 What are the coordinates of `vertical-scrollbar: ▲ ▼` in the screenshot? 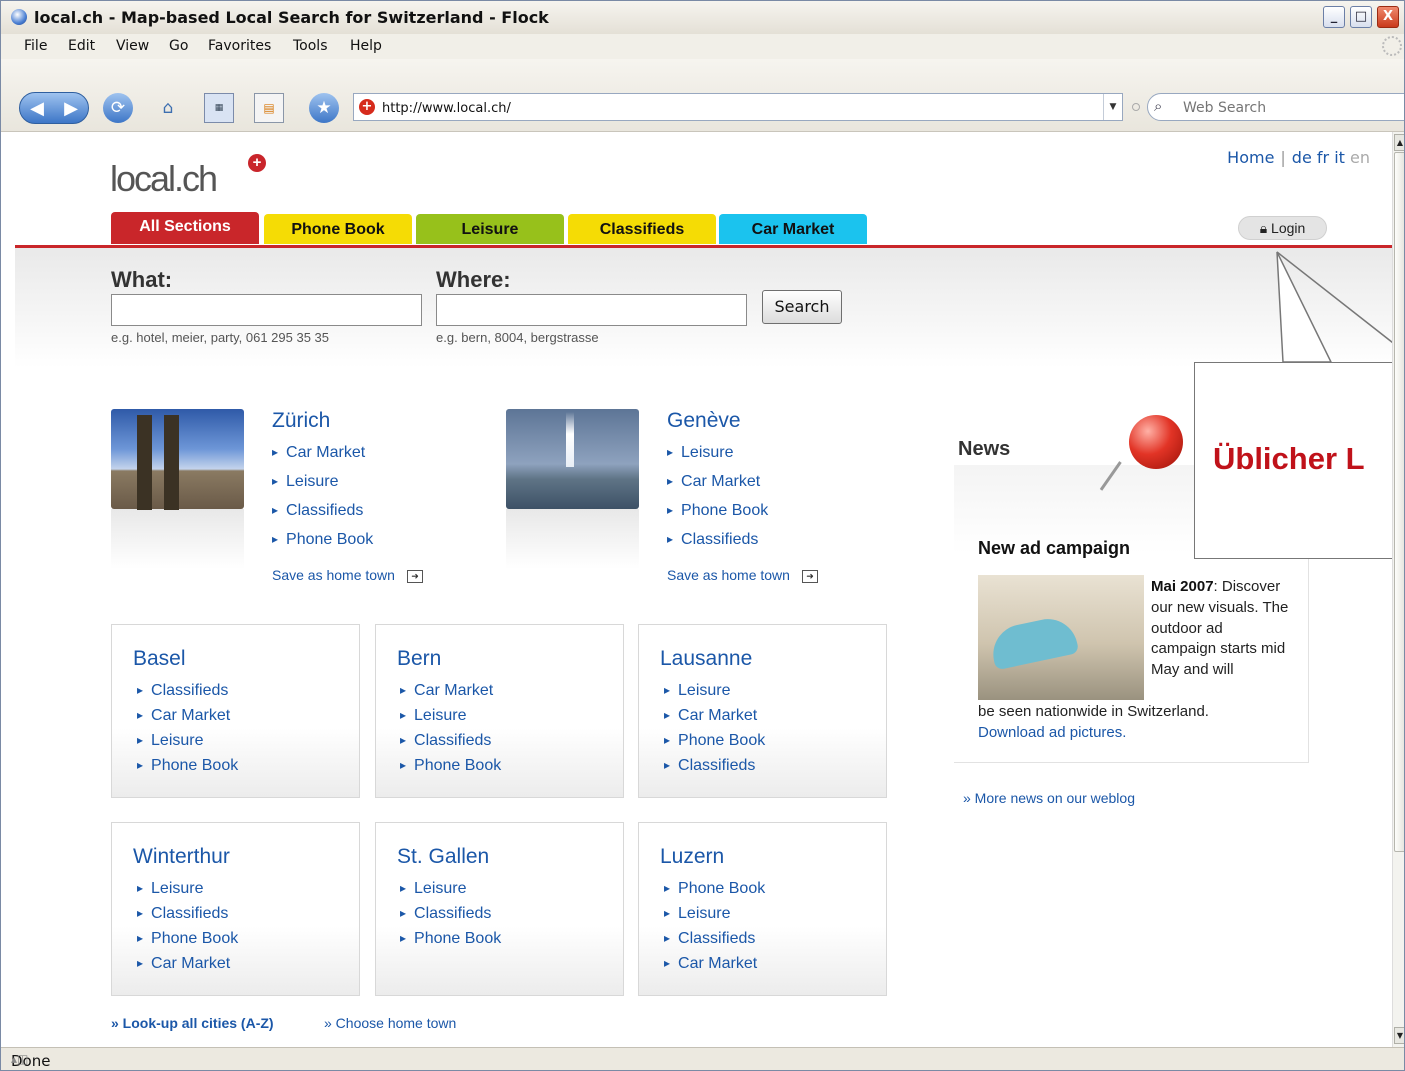 It's located at (1398, 589).